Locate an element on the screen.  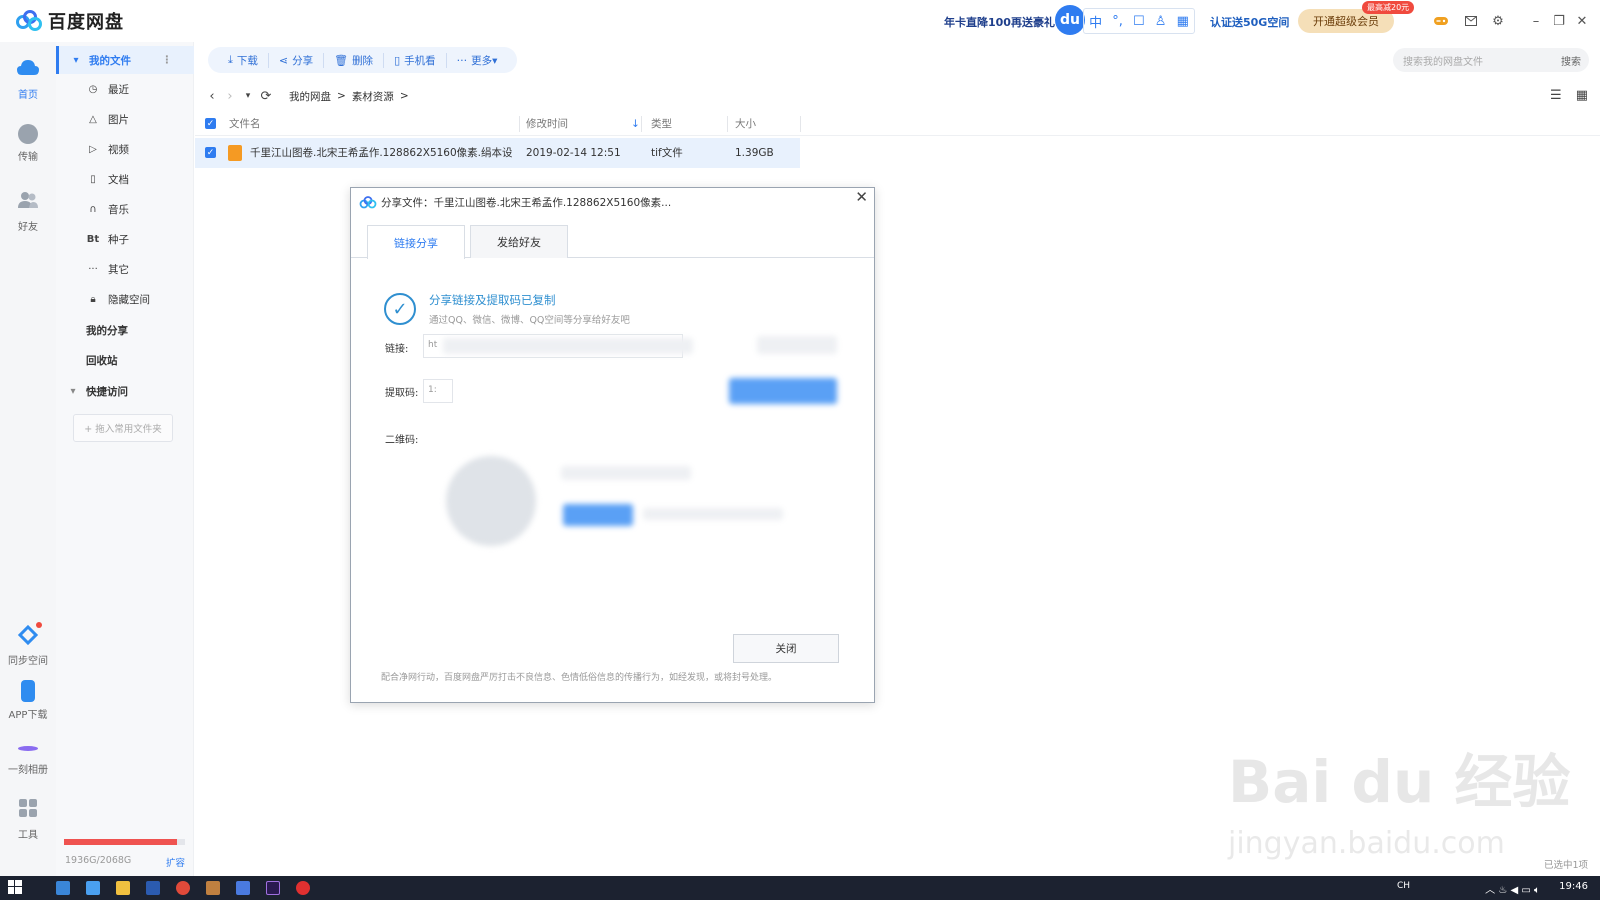
blurred-qr-text is located at coordinates (626, 473).